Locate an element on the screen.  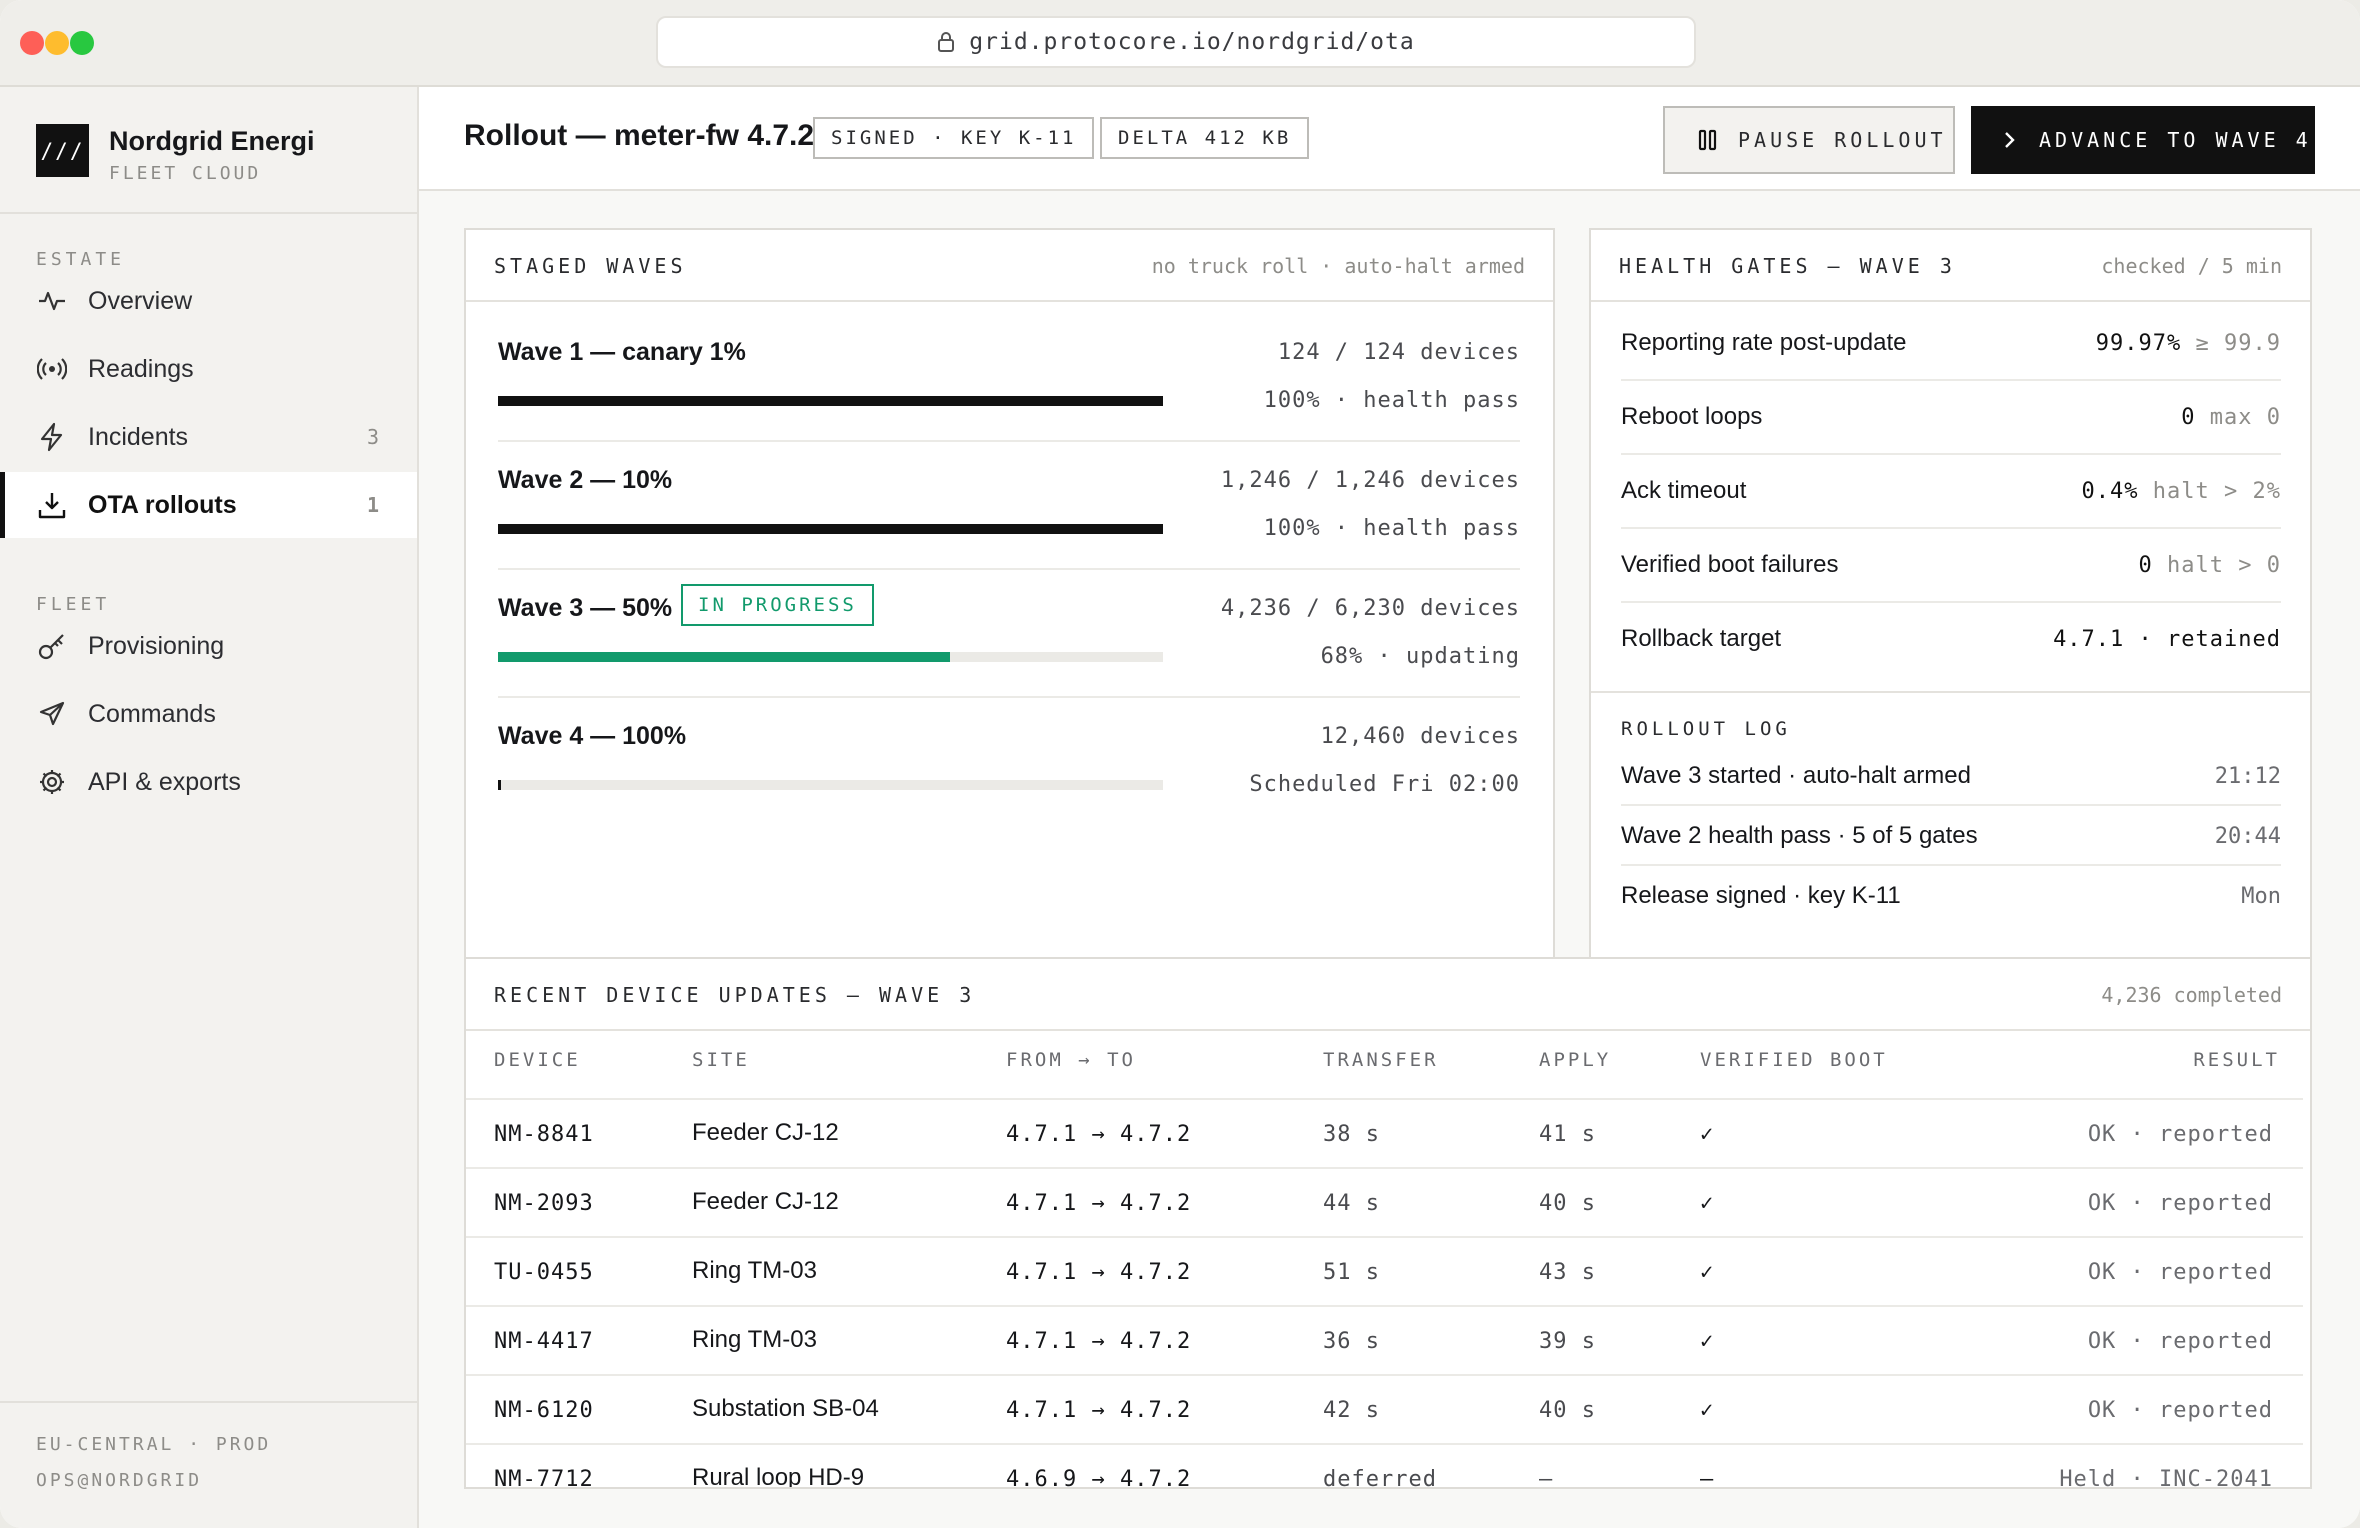
cell-site: Feeder CJ-12 is located at coordinates (765, 1132).